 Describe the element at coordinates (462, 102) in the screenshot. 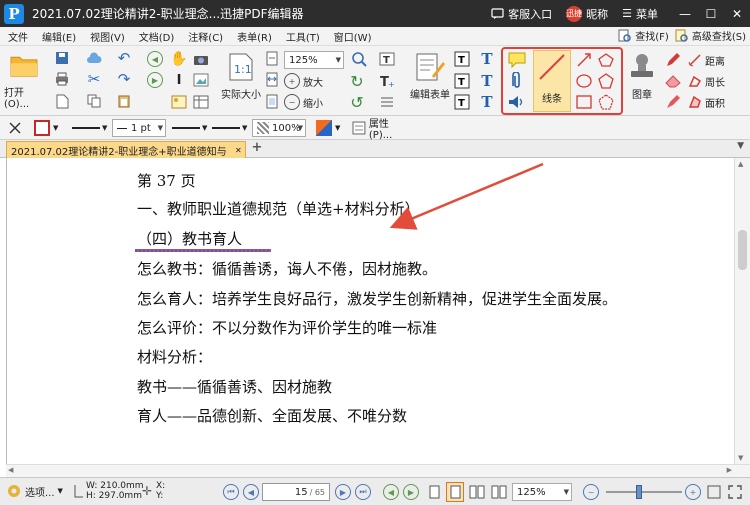

I see `combo-field-button: T` at that location.